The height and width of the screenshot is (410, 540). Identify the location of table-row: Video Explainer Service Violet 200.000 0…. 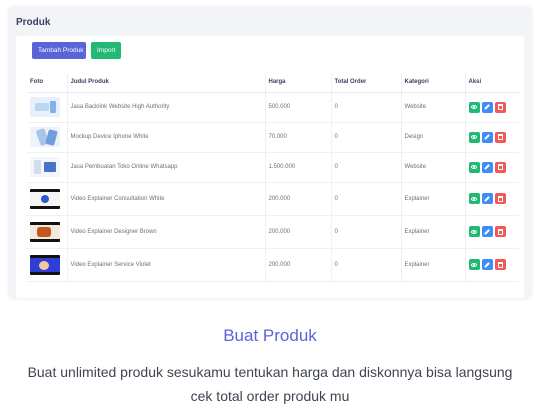
(273, 265).